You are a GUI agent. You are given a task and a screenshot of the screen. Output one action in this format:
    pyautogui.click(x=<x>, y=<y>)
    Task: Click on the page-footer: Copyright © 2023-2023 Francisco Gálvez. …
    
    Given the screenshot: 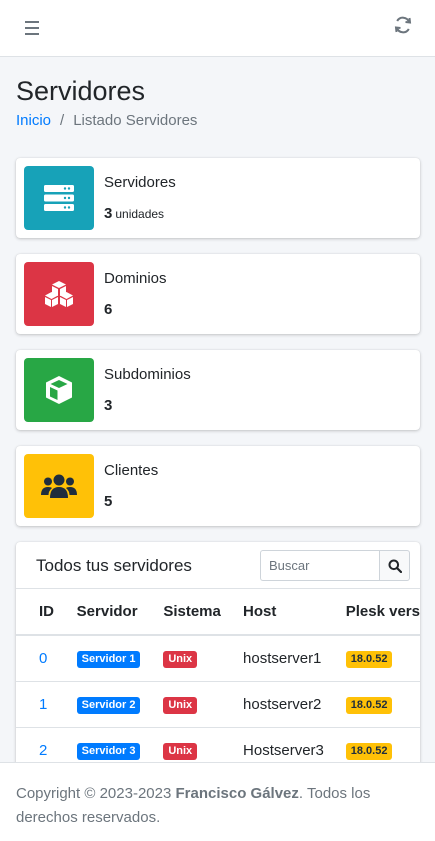 What is the action you would take?
    pyautogui.click(x=217, y=801)
    